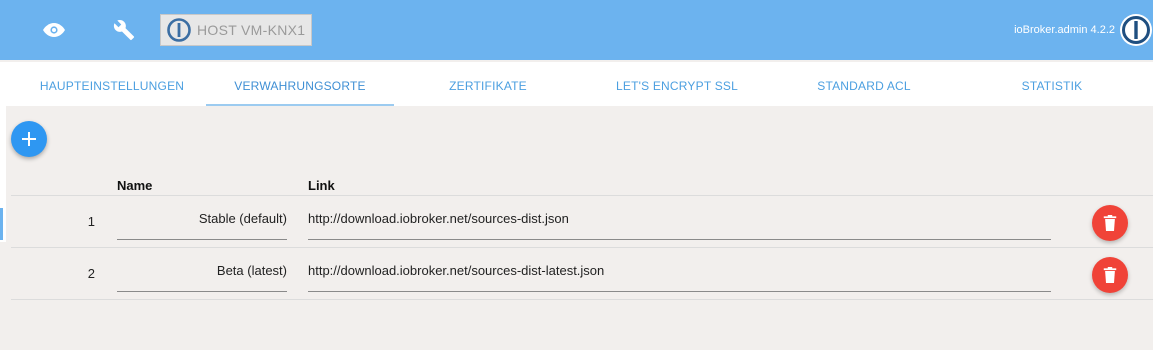 The image size is (1153, 350). Describe the element at coordinates (300, 84) in the screenshot. I see `tab-verwahrungsorte: VERWAHRUNGSORTE` at that location.